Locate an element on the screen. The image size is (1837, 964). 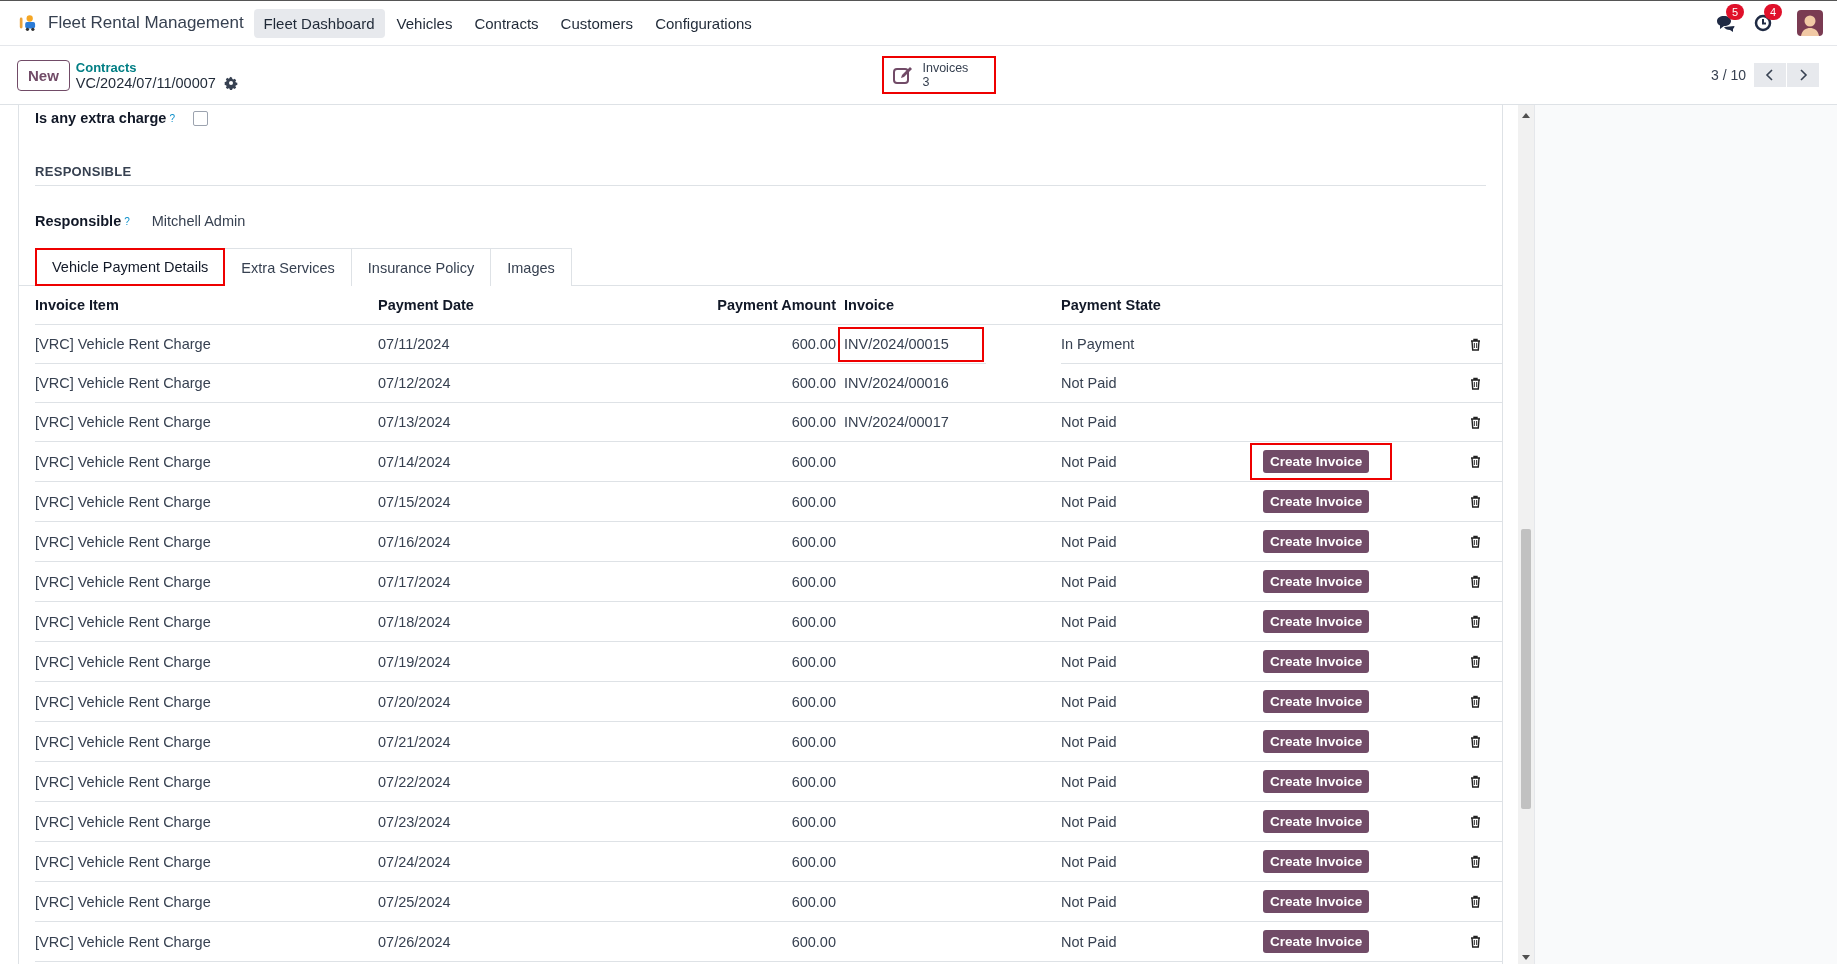
table-cell: INV/2024/00017 is located at coordinates (948, 422).